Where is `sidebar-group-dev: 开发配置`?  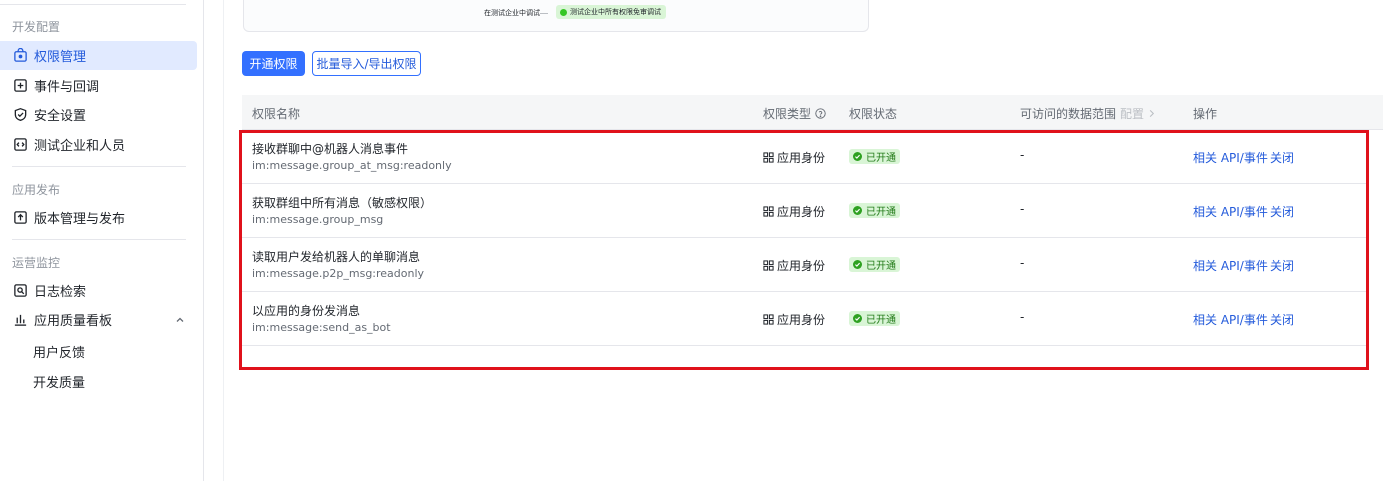
sidebar-group-dev: 开发配置 is located at coordinates (36, 27).